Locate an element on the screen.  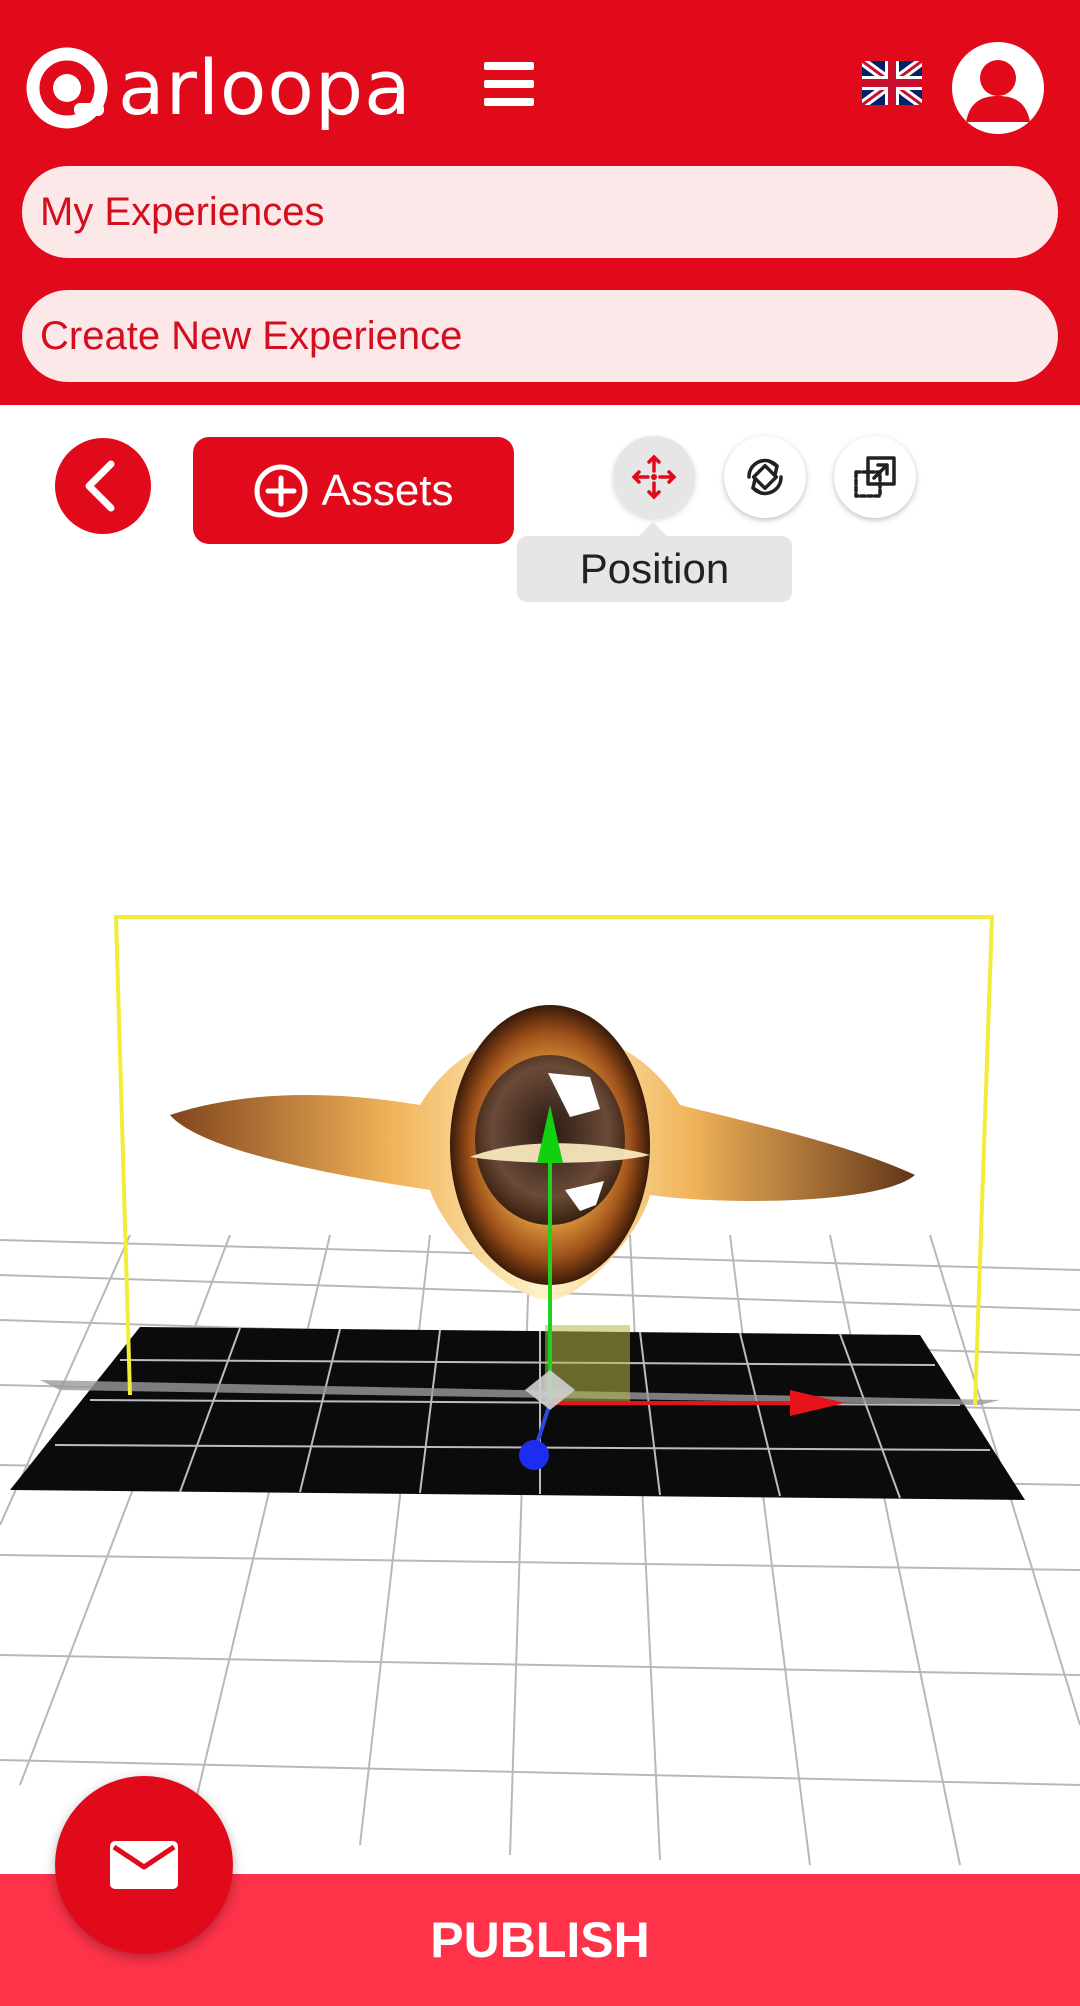
ground-plane is located at coordinates (517, 1413).